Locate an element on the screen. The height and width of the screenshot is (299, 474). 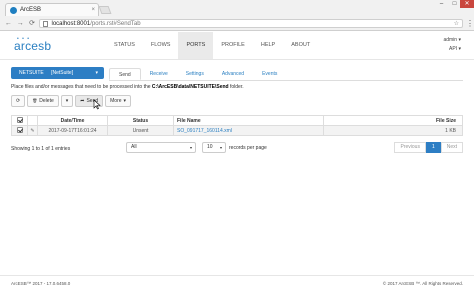
records-per-page-select: 10 ▾ is located at coordinates (214, 147).